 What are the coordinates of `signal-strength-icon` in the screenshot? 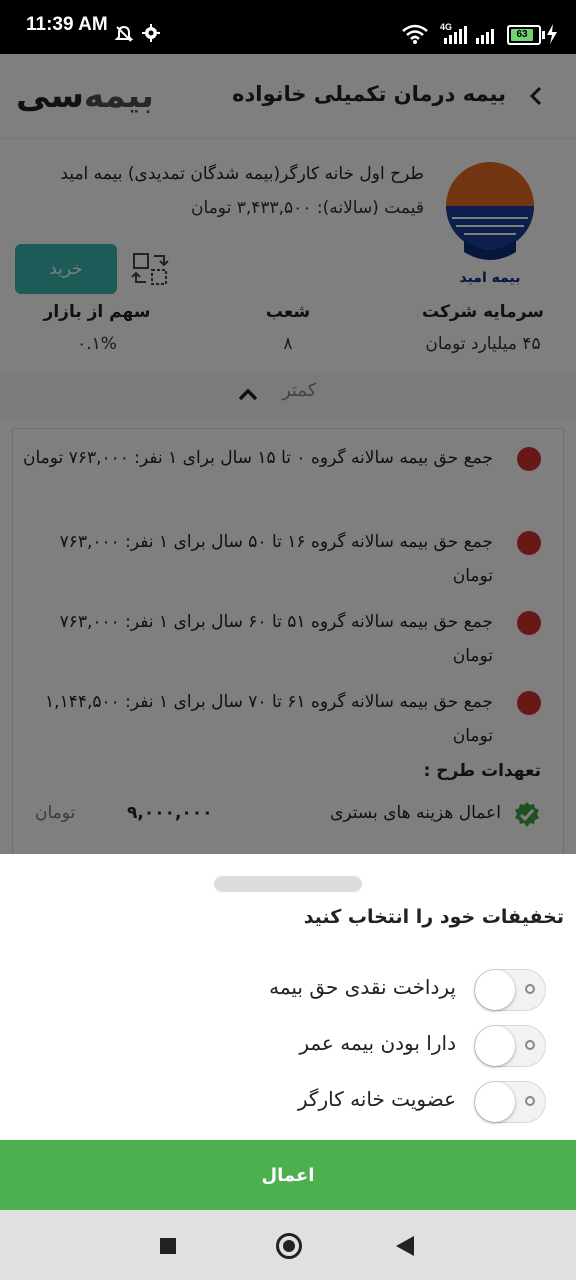 It's located at (455, 35).